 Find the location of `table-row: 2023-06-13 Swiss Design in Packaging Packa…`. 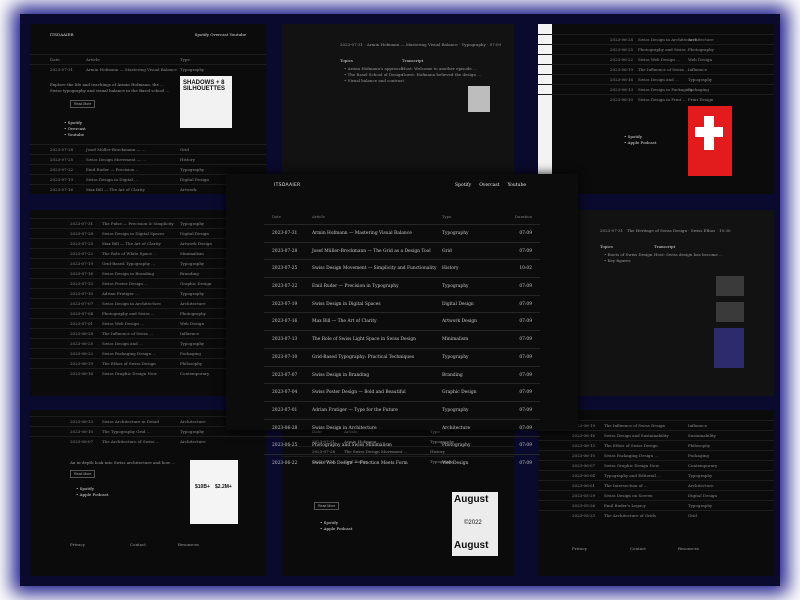

table-row: 2023-06-13 Swiss Design in Packaging Packa… is located at coordinates (656, 89).